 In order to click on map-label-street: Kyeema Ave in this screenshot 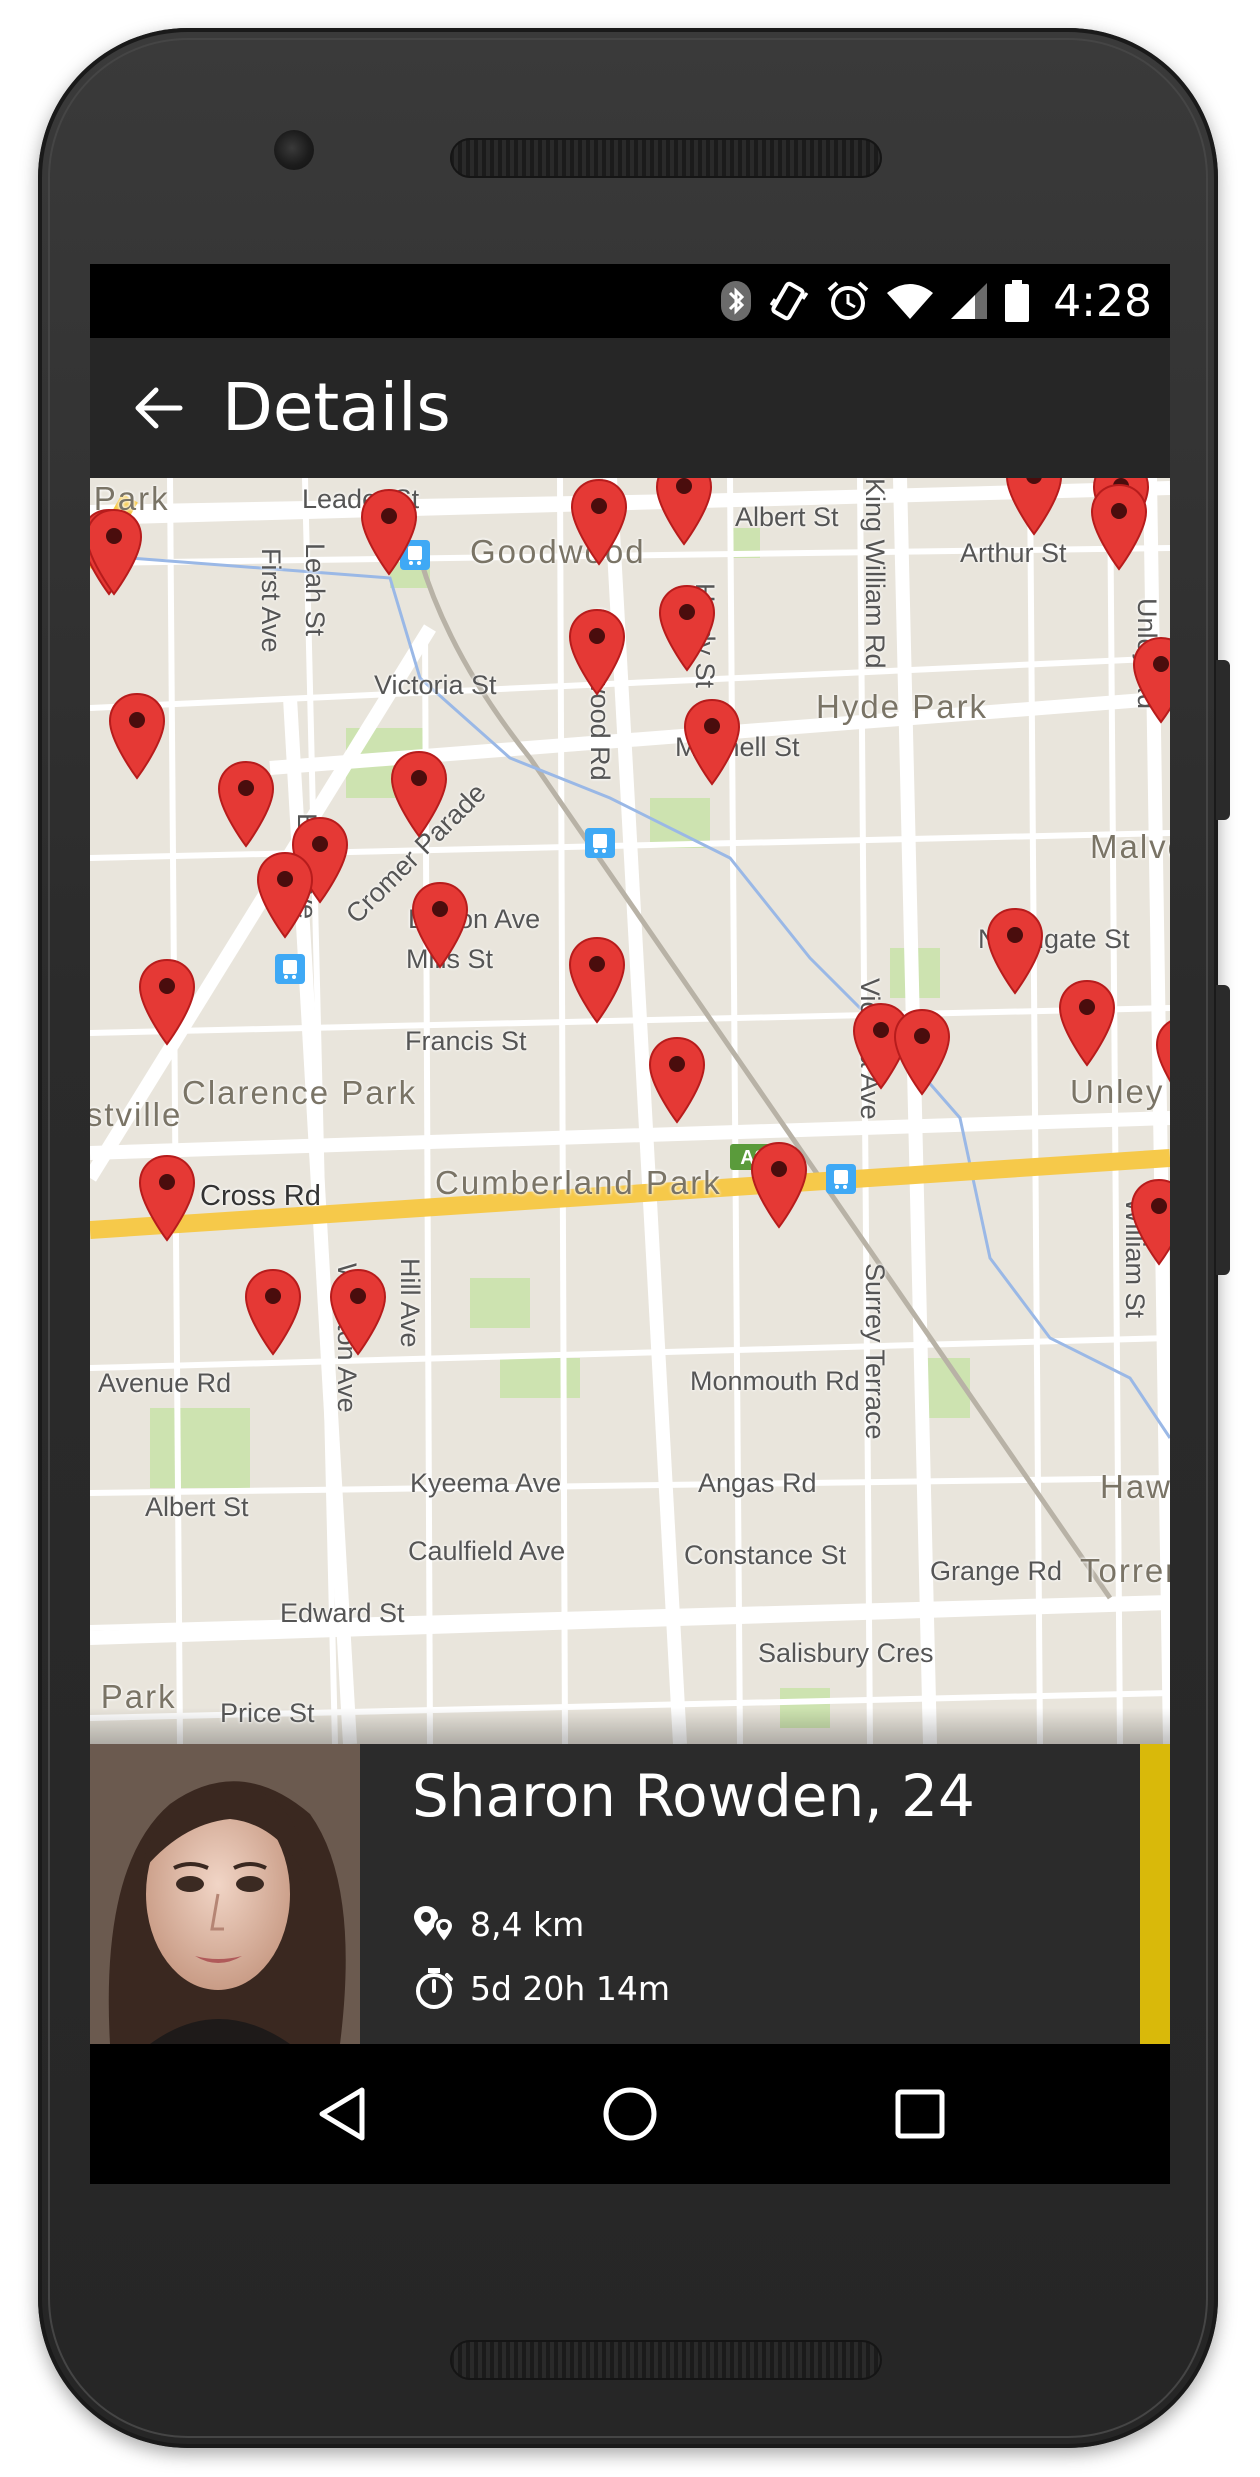, I will do `click(486, 1483)`.